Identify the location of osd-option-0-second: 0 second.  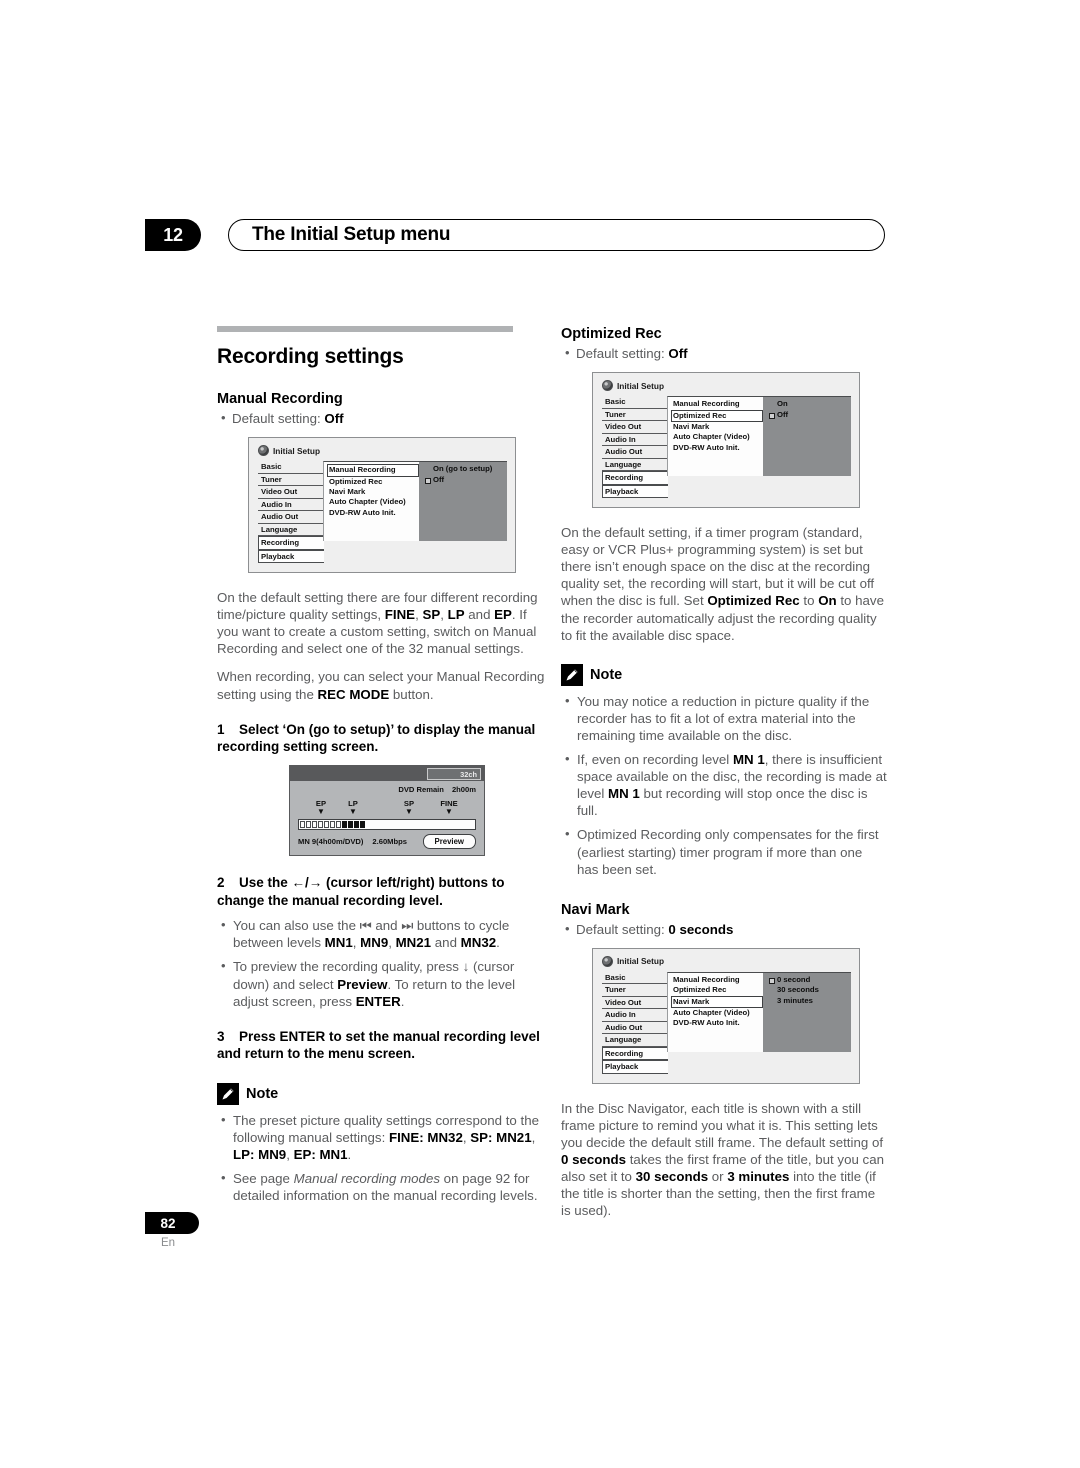
(810, 980).